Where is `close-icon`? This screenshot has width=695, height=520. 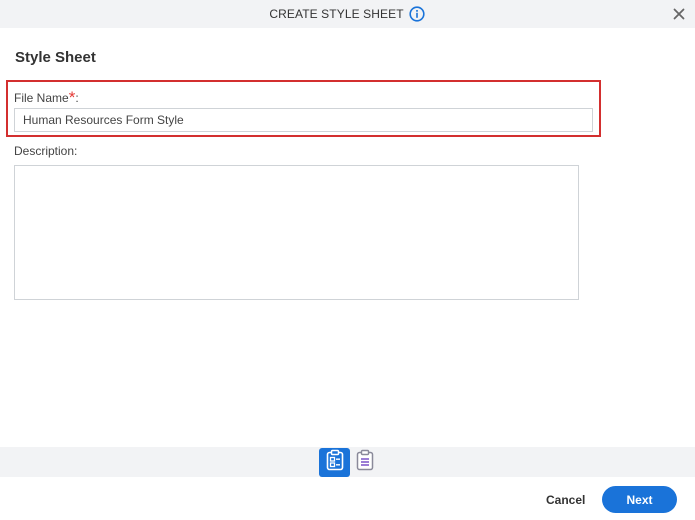
close-icon is located at coordinates (679, 14).